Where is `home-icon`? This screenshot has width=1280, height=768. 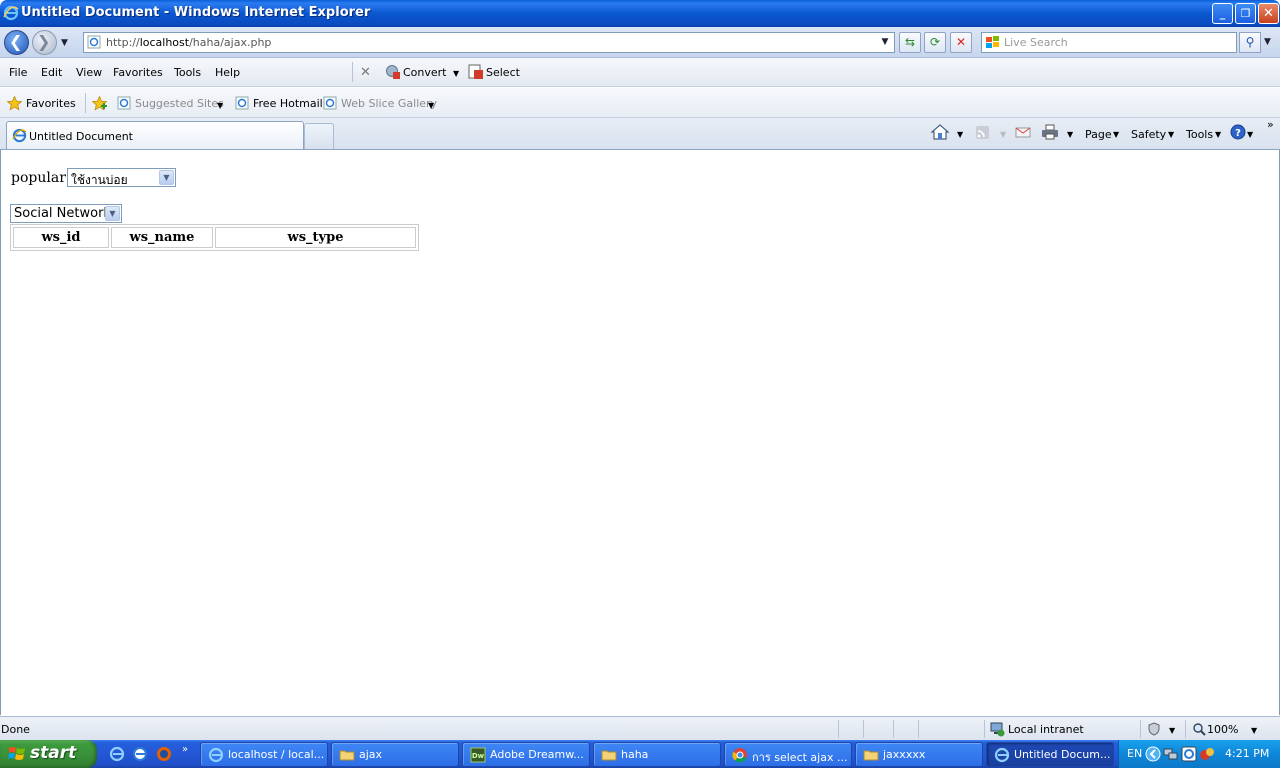
home-icon is located at coordinates (940, 132).